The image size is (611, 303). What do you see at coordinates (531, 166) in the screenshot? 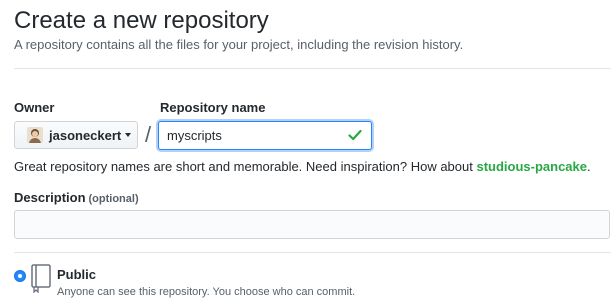
I see `name-suggestion-link: studious-pancake` at bounding box center [531, 166].